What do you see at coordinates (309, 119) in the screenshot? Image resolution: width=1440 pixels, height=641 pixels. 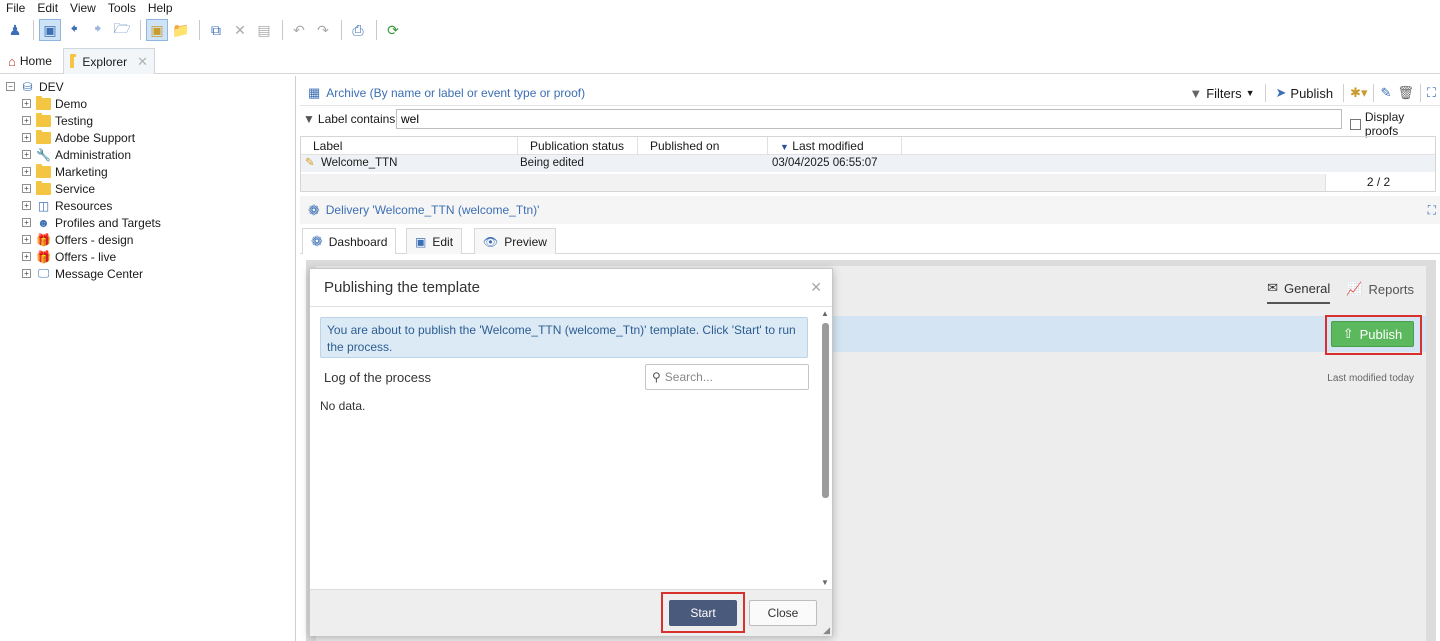 I see `funnel-icon: ▼` at bounding box center [309, 119].